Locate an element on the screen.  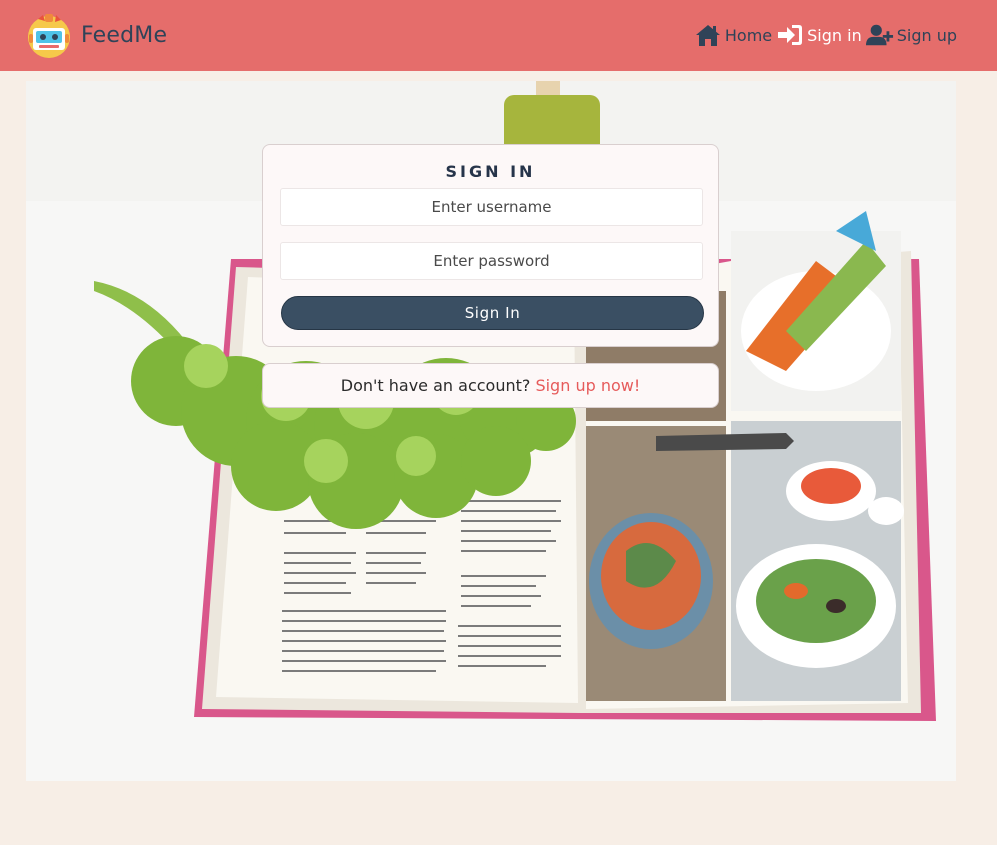
nav-home-label: Home is located at coordinates (748, 35).